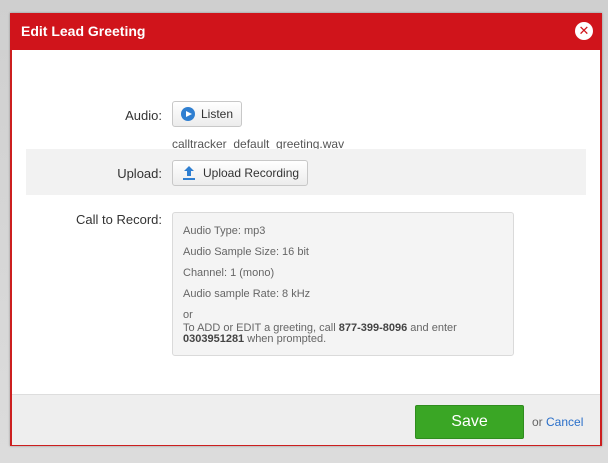  Describe the element at coordinates (214, 339) in the screenshot. I see `pin-number: 0303951281` at that location.